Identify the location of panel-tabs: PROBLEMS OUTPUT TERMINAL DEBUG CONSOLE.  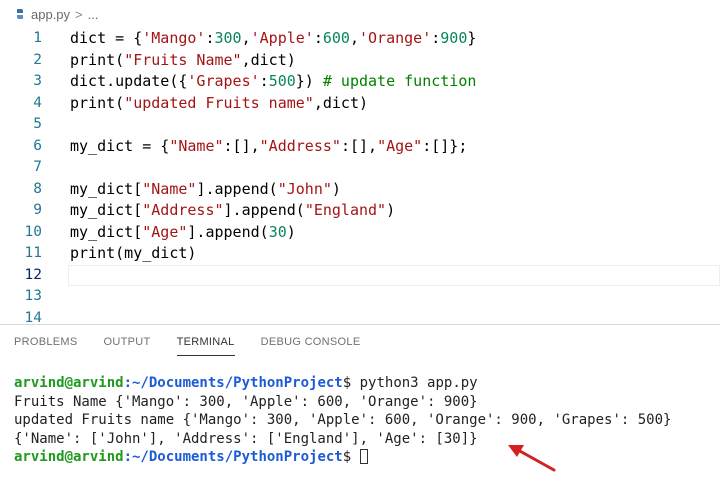
(360, 342).